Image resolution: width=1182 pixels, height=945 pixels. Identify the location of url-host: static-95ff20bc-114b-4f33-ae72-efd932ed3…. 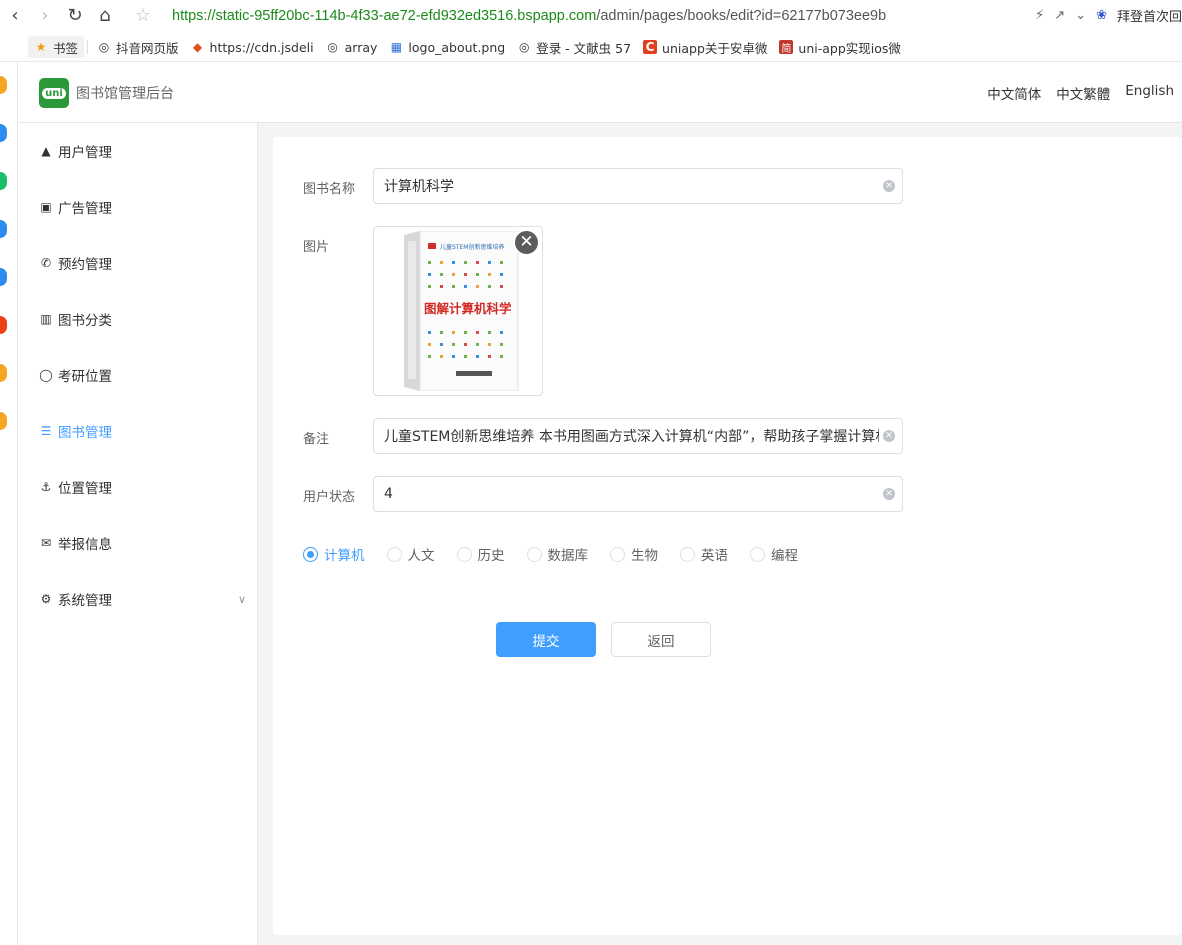
(406, 15).